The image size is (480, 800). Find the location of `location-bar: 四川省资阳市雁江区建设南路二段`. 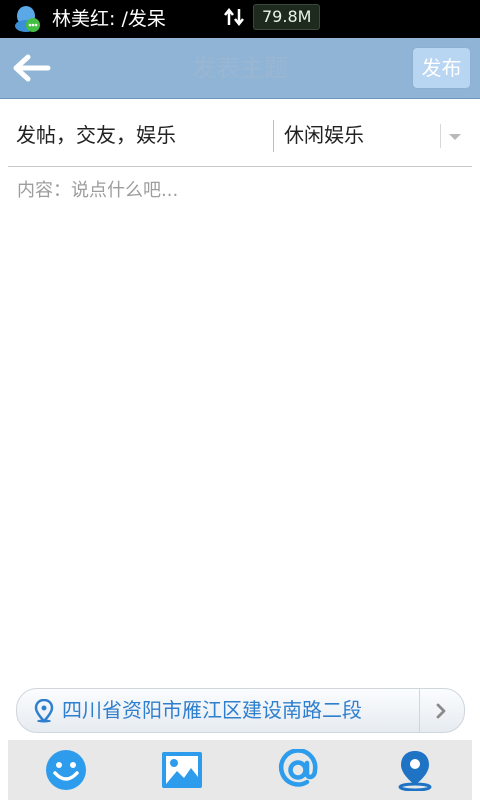

location-bar: 四川省资阳市雁江区建设南路二段 is located at coordinates (240, 710).